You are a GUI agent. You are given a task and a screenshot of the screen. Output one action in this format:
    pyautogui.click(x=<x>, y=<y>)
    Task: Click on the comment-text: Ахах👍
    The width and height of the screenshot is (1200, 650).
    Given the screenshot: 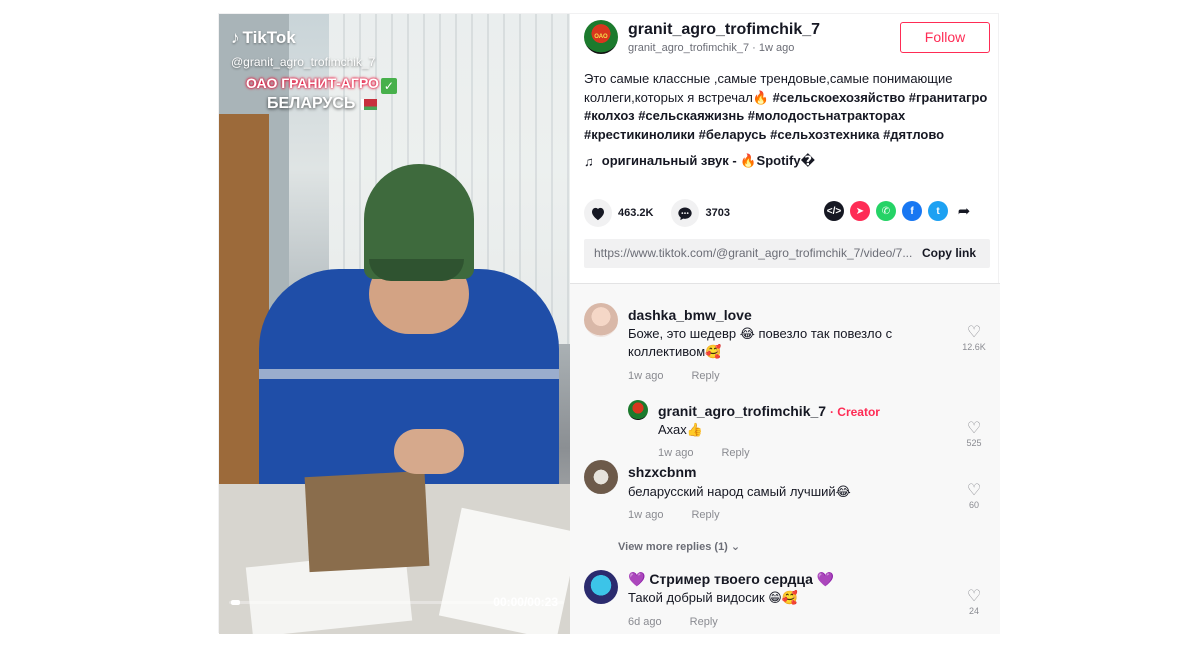 What is the action you would take?
    pyautogui.click(x=680, y=429)
    